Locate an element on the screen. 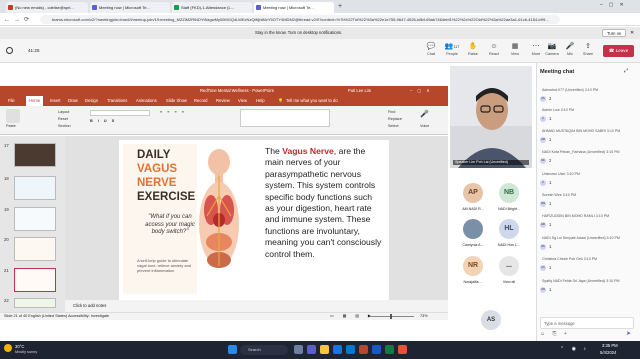  send-icon: ➤ is located at coordinates (628, 333).